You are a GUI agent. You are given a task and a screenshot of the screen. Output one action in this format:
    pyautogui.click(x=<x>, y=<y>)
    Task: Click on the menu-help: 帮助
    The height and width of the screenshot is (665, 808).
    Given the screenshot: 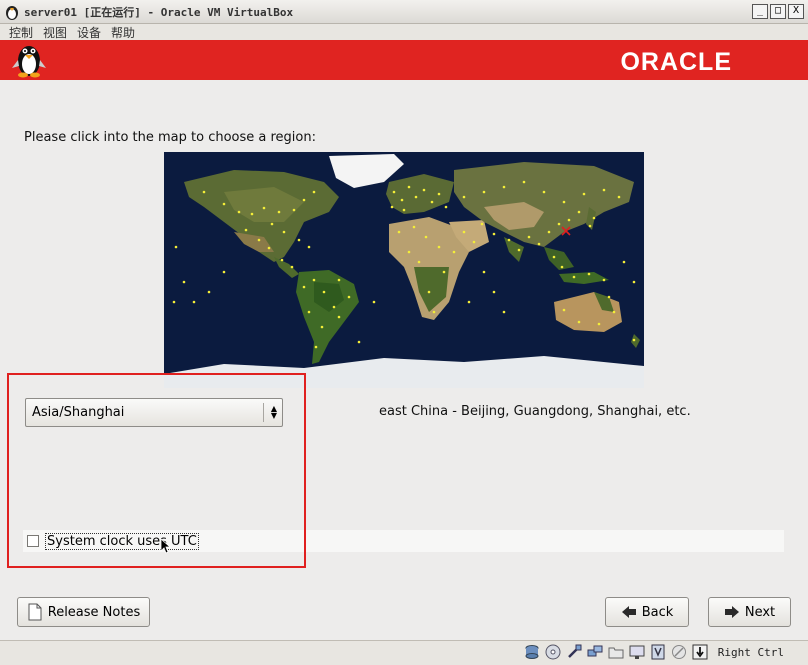 What is the action you would take?
    pyautogui.click(x=123, y=32)
    